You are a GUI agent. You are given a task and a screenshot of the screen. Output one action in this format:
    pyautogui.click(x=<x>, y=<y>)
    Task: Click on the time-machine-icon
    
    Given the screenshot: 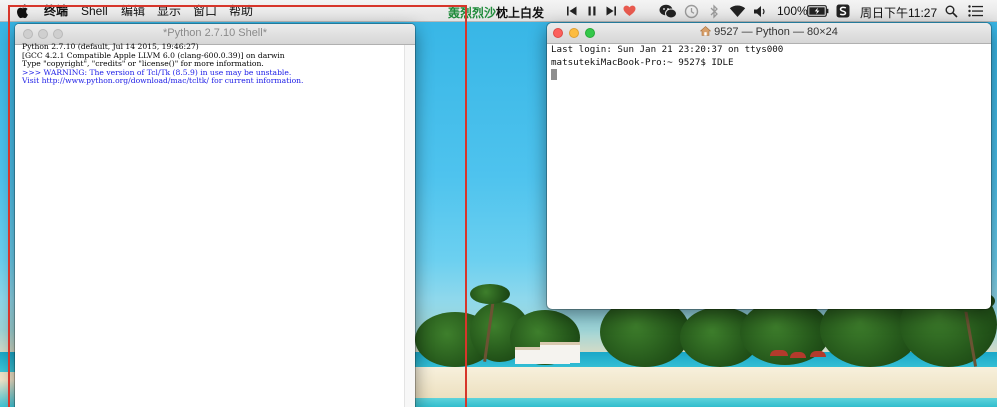 What is the action you would take?
    pyautogui.click(x=691, y=11)
    